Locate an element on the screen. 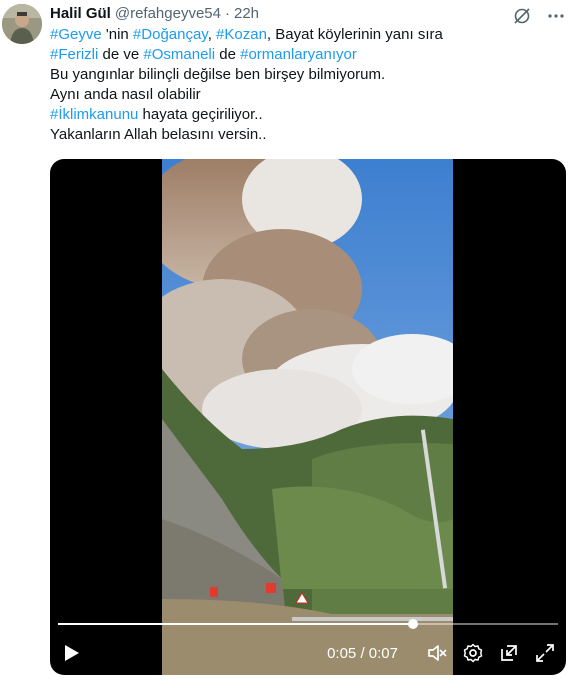 The height and width of the screenshot is (689, 580). tweet-text-segment: de ve is located at coordinates (121, 54).